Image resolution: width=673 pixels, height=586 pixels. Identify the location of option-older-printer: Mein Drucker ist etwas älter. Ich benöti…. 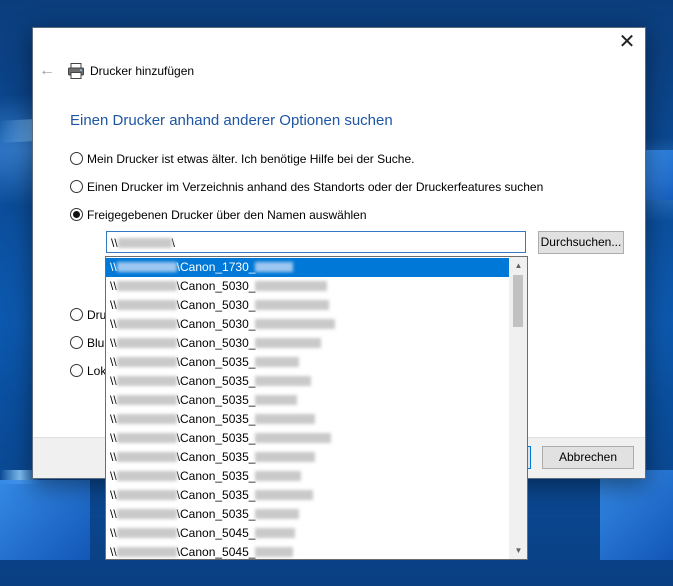
(242, 159).